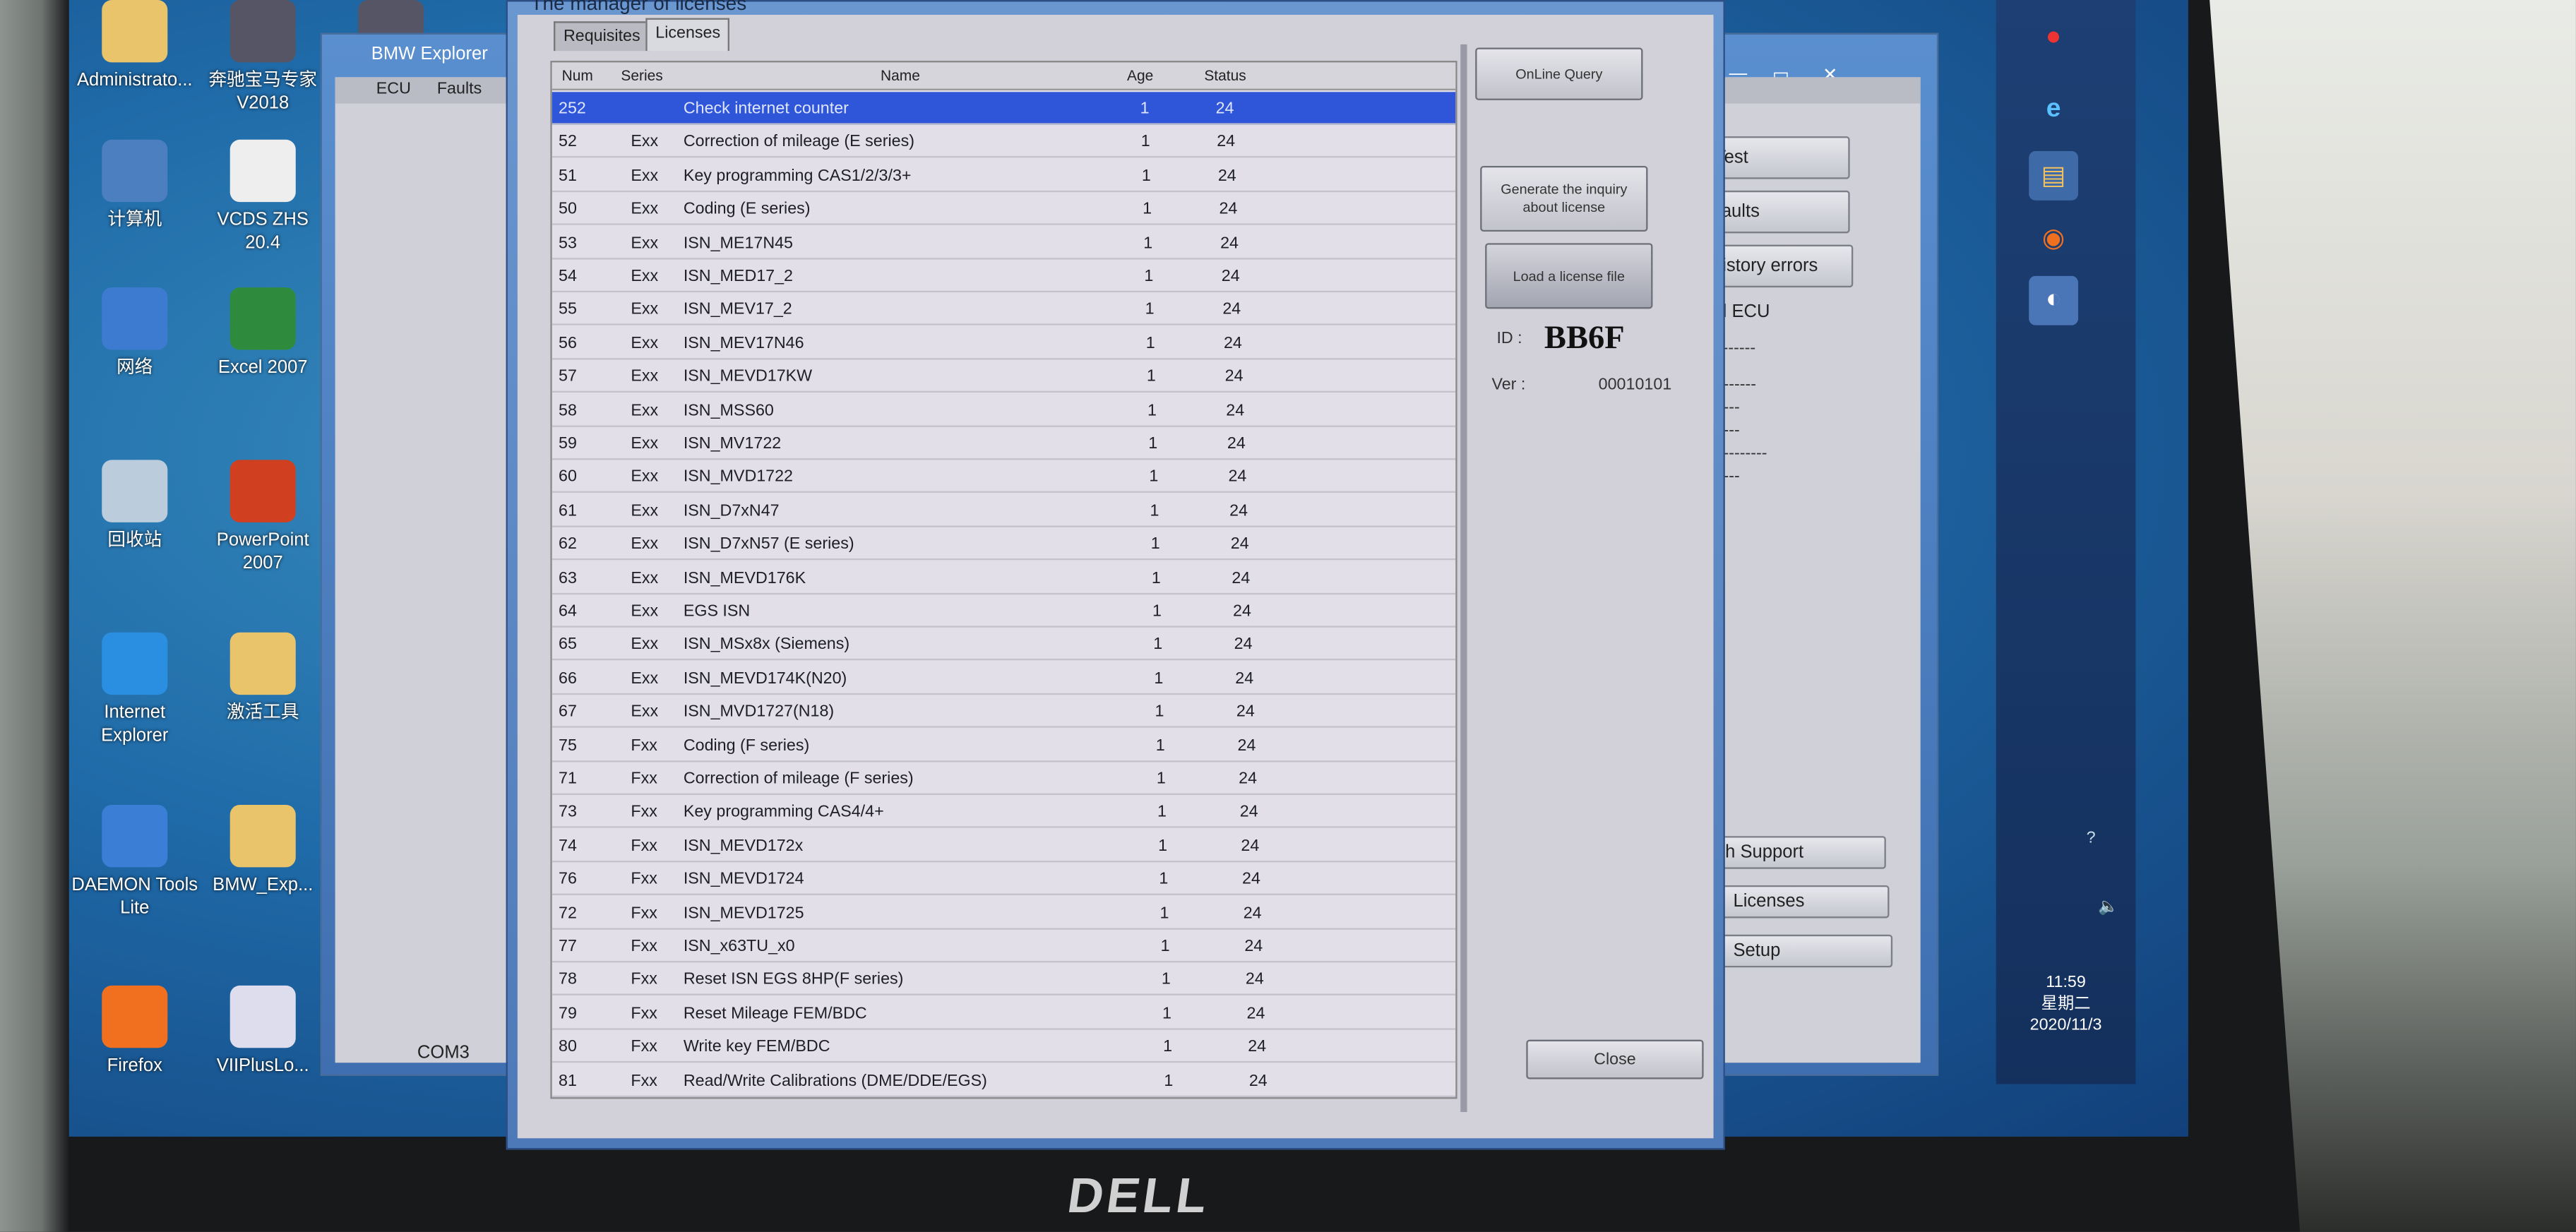  Describe the element at coordinates (1559, 73) in the screenshot. I see `online-query-button: OnLine Query` at that location.